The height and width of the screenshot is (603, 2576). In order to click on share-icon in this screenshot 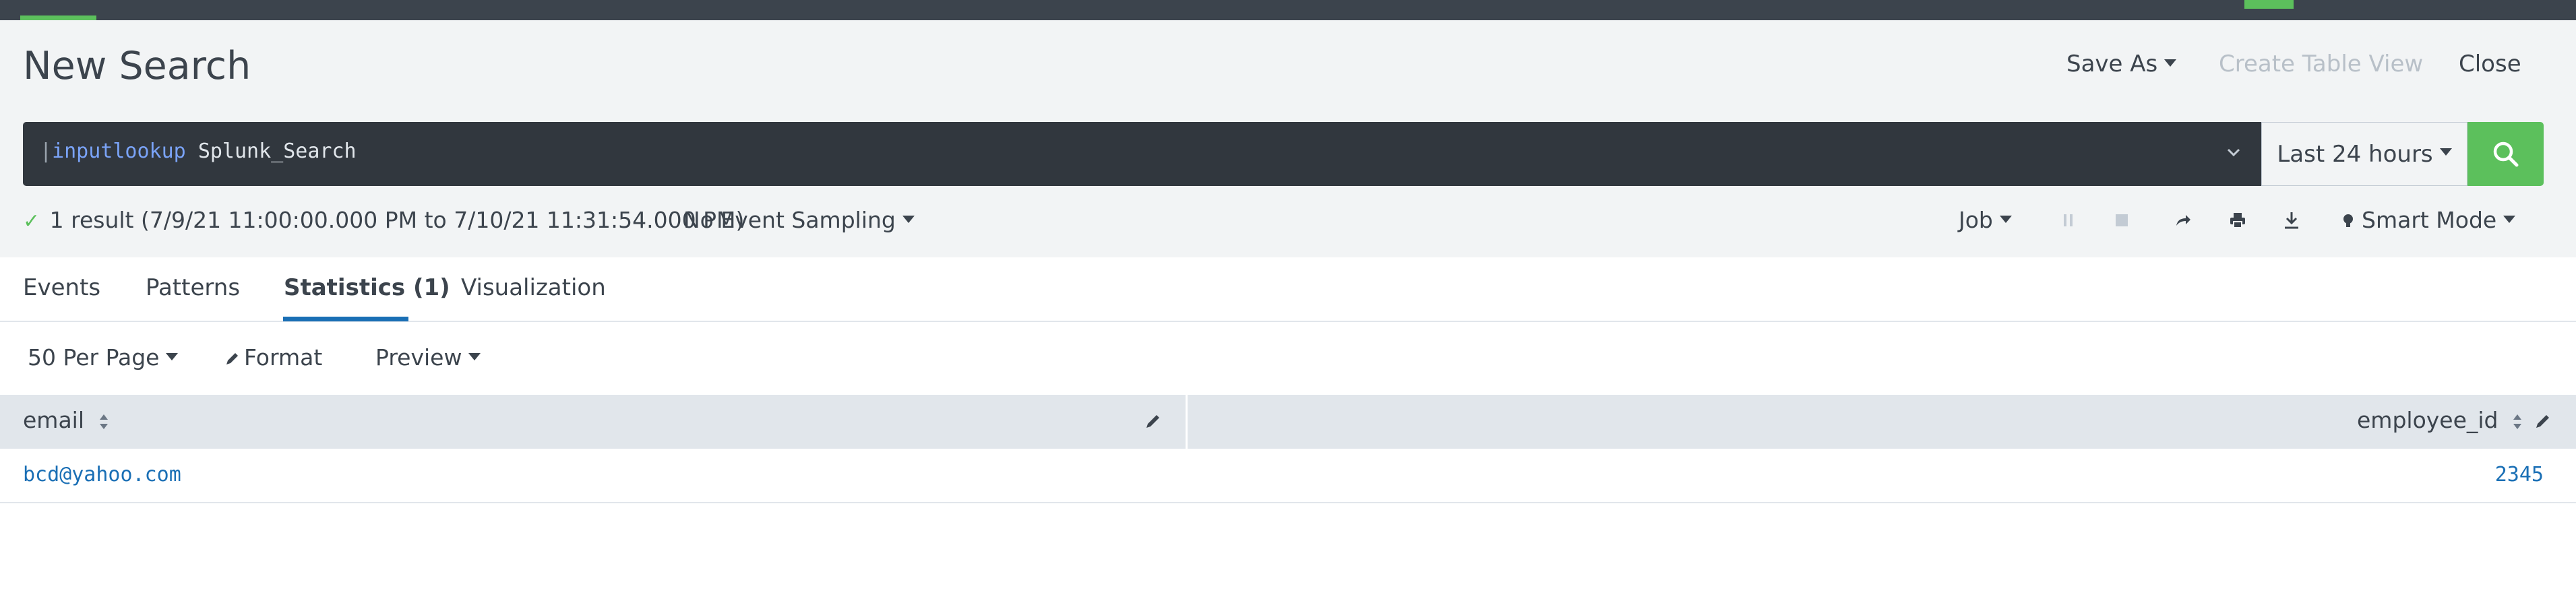, I will do `click(2183, 221)`.